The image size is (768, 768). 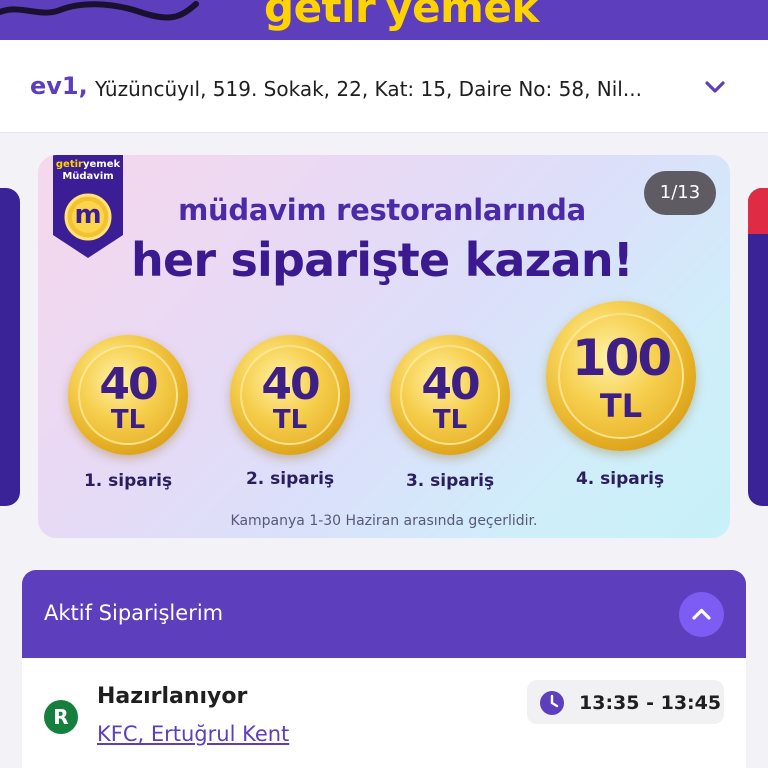 I want to click on coin-1: 40 TL, so click(x=128, y=395).